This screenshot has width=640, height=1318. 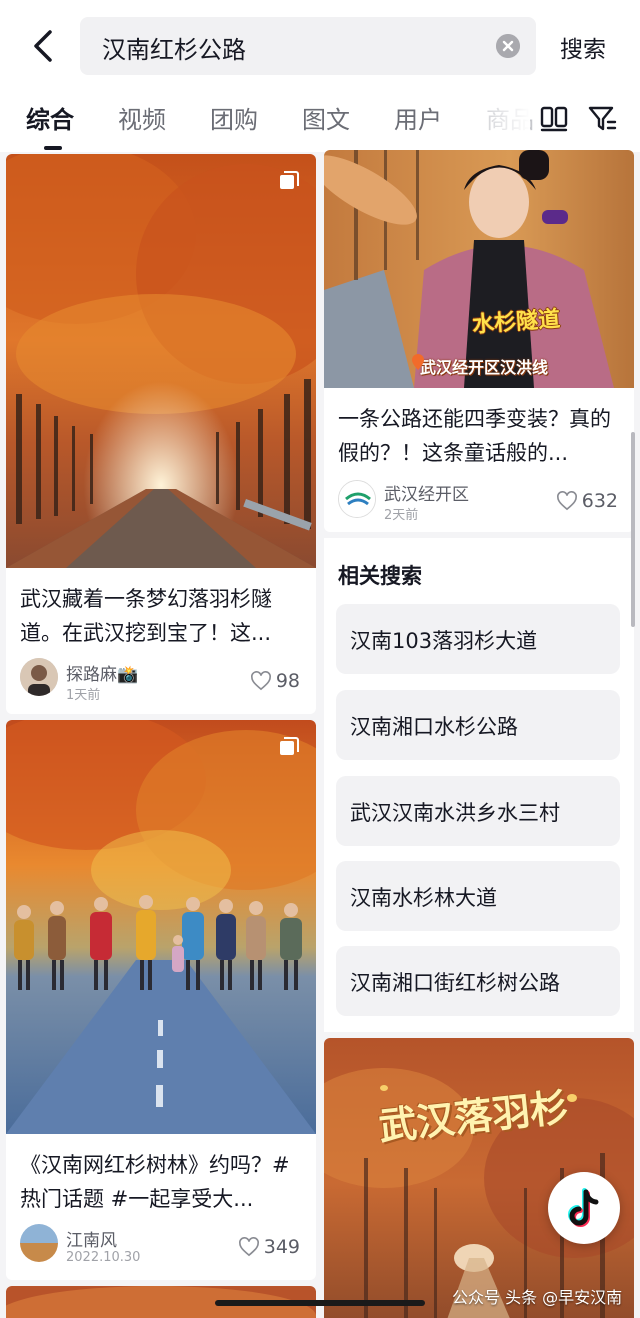 What do you see at coordinates (444, 641) in the screenshot?
I see `related-search-label: 汉南103落羽杉大道` at bounding box center [444, 641].